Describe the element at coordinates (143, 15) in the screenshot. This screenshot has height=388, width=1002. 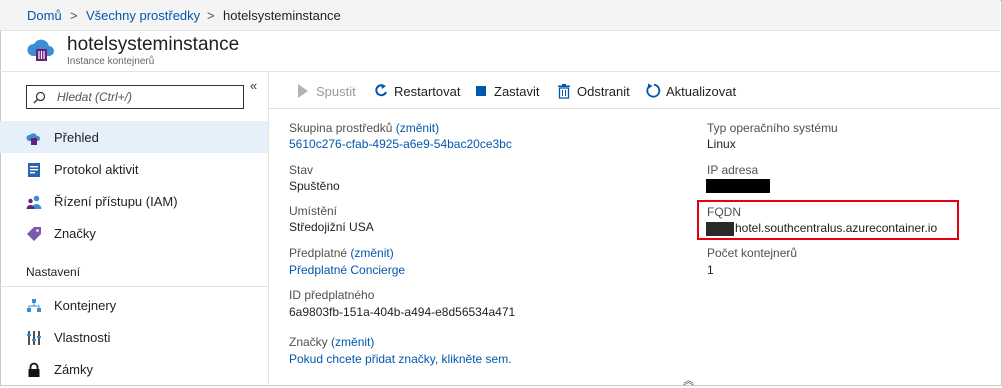
I see `breadcrumb-all-resources: Všechny prostředky` at that location.